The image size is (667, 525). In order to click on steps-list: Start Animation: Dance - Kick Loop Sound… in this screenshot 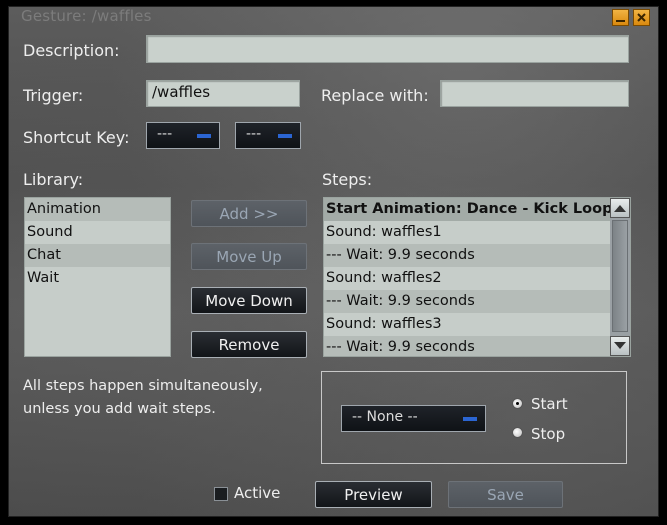, I will do `click(477, 277)`.